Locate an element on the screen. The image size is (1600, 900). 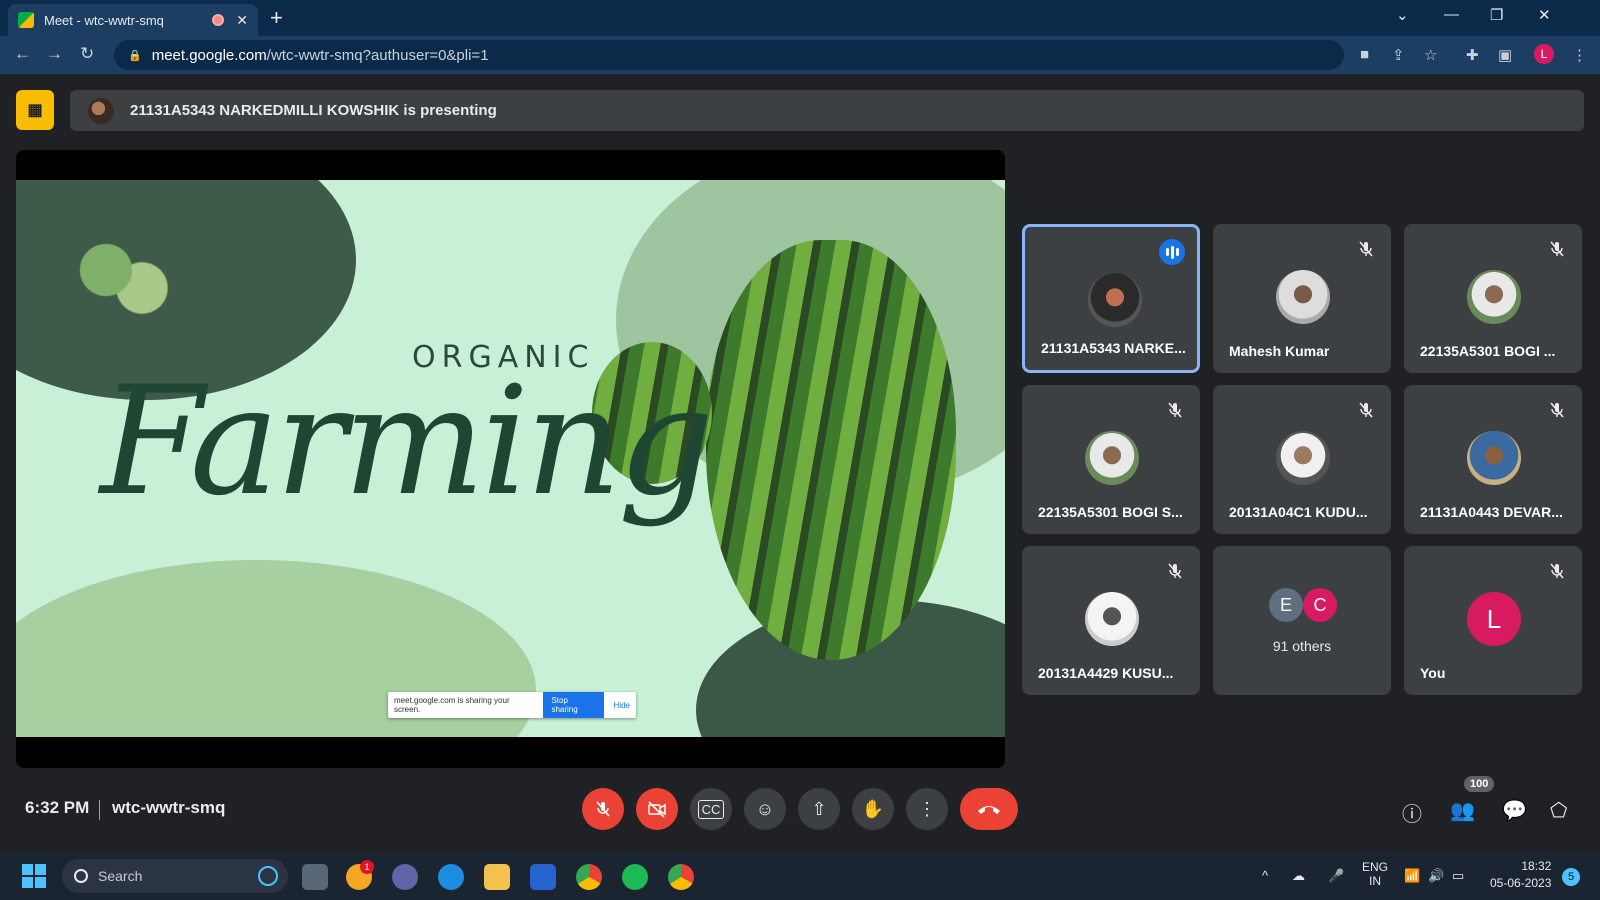
mic-toggle-button is located at coordinates (603, 809).